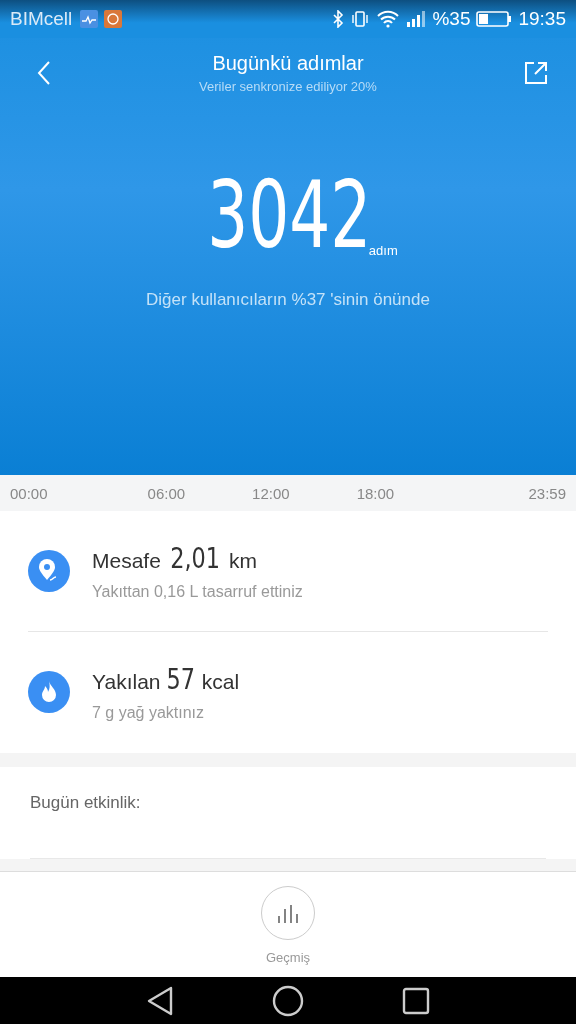 Image resolution: width=576 pixels, height=1024 pixels. What do you see at coordinates (89, 19) in the screenshot?
I see `health-app-icon` at bounding box center [89, 19].